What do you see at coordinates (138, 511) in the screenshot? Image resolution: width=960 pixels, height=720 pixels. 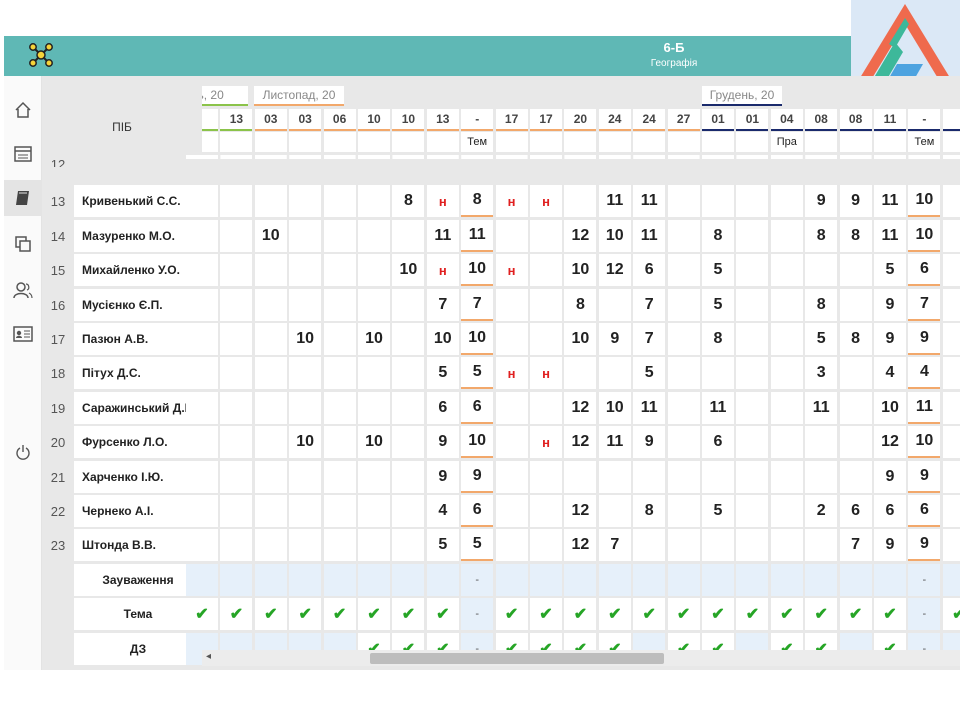 I see `student-name: Чернеко А.І.` at bounding box center [138, 511].